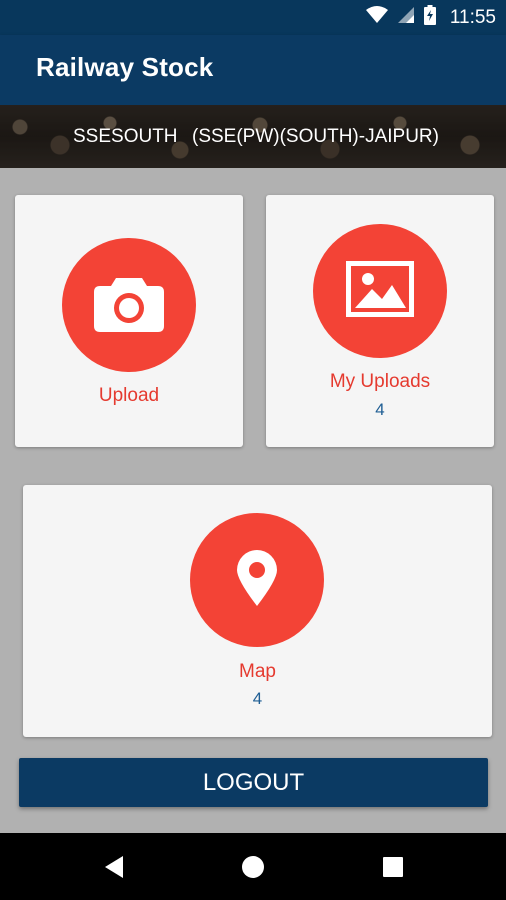  I want to click on wifi-icon, so click(376, 17).